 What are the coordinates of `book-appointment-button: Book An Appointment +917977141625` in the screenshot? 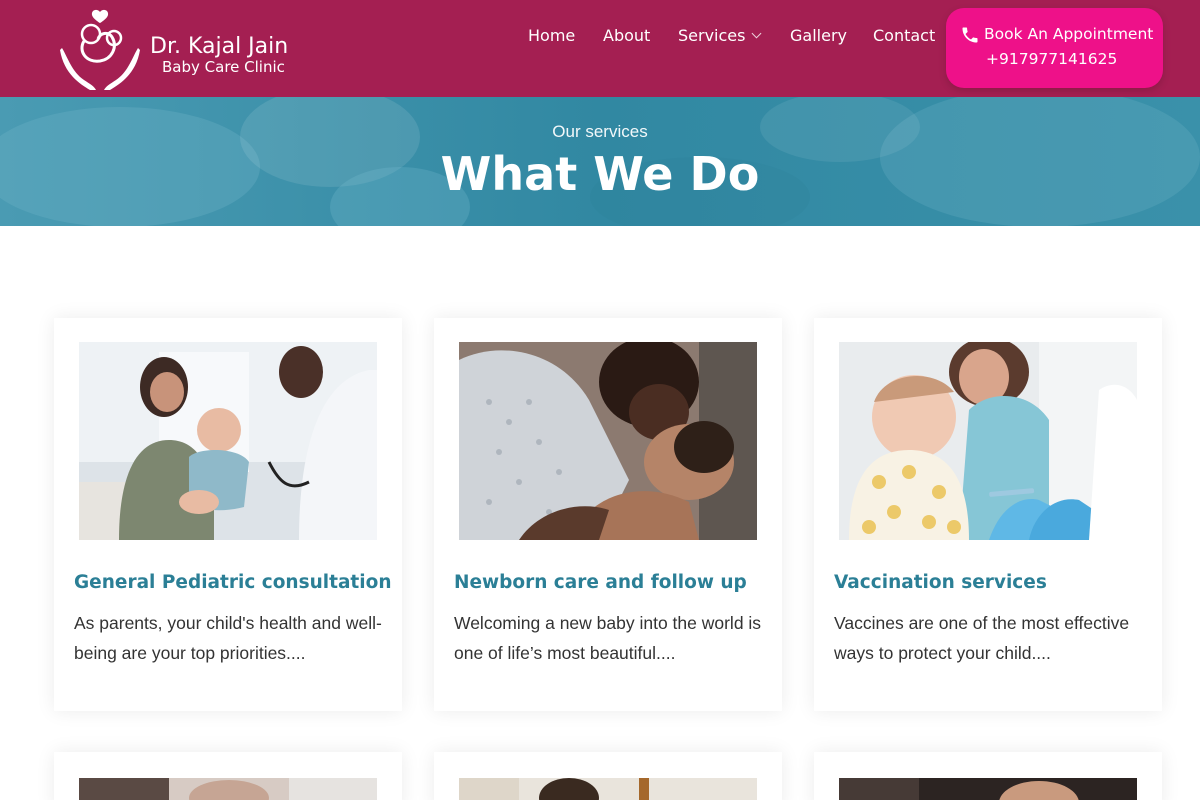 It's located at (1054, 48).